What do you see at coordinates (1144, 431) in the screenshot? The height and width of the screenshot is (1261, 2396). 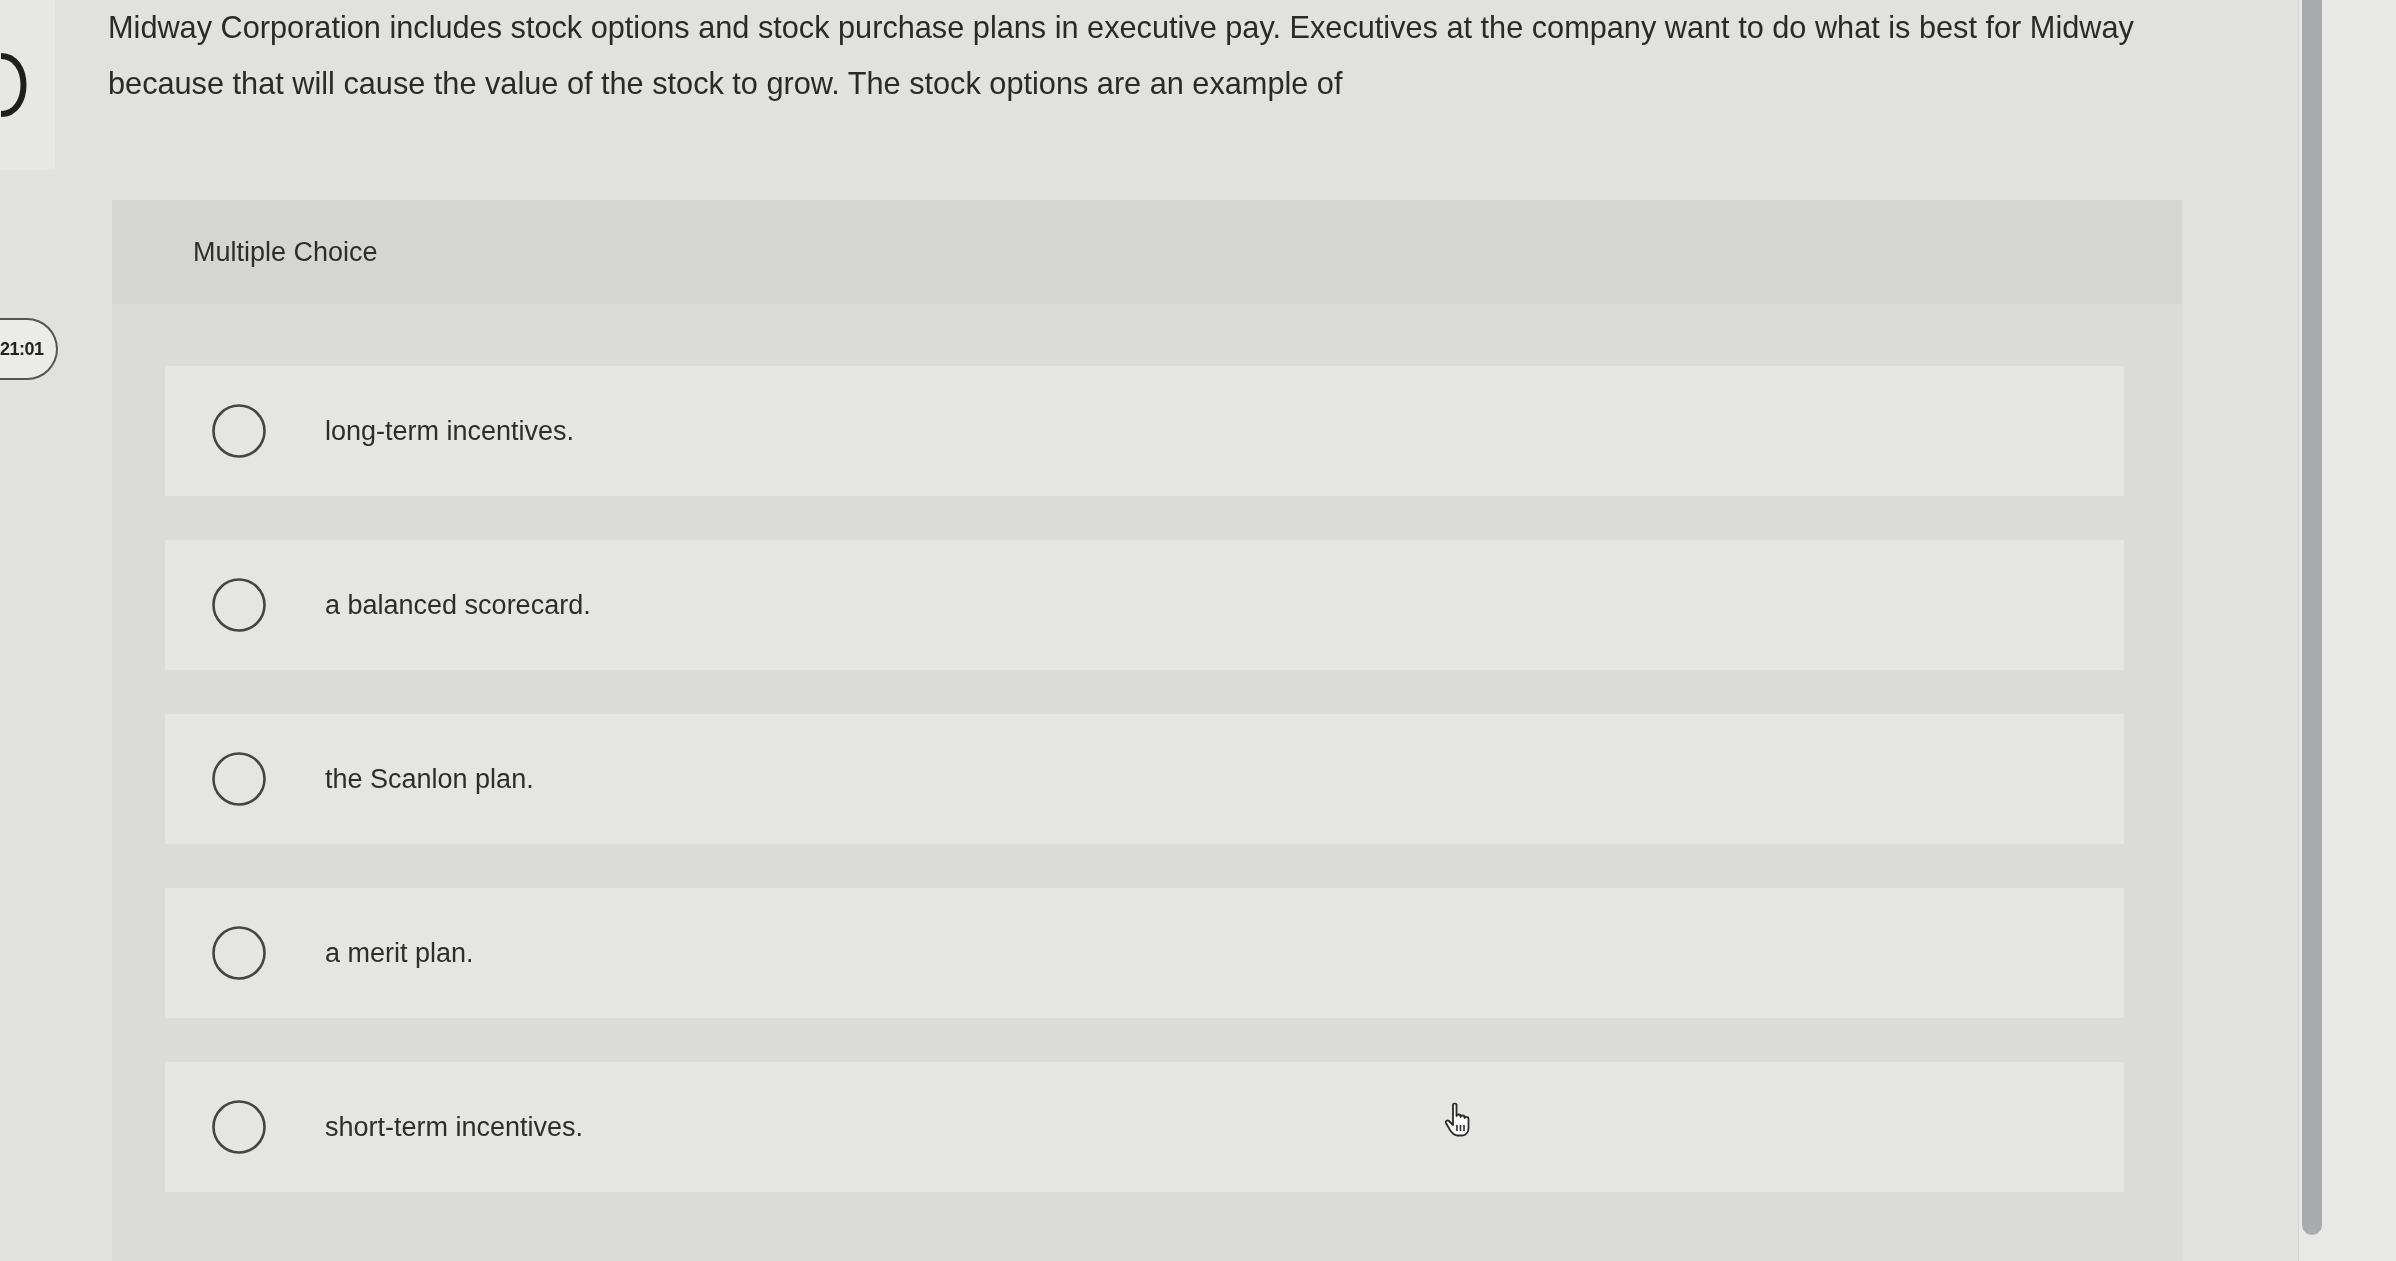 I see `answer-option: long-term incentives.` at bounding box center [1144, 431].